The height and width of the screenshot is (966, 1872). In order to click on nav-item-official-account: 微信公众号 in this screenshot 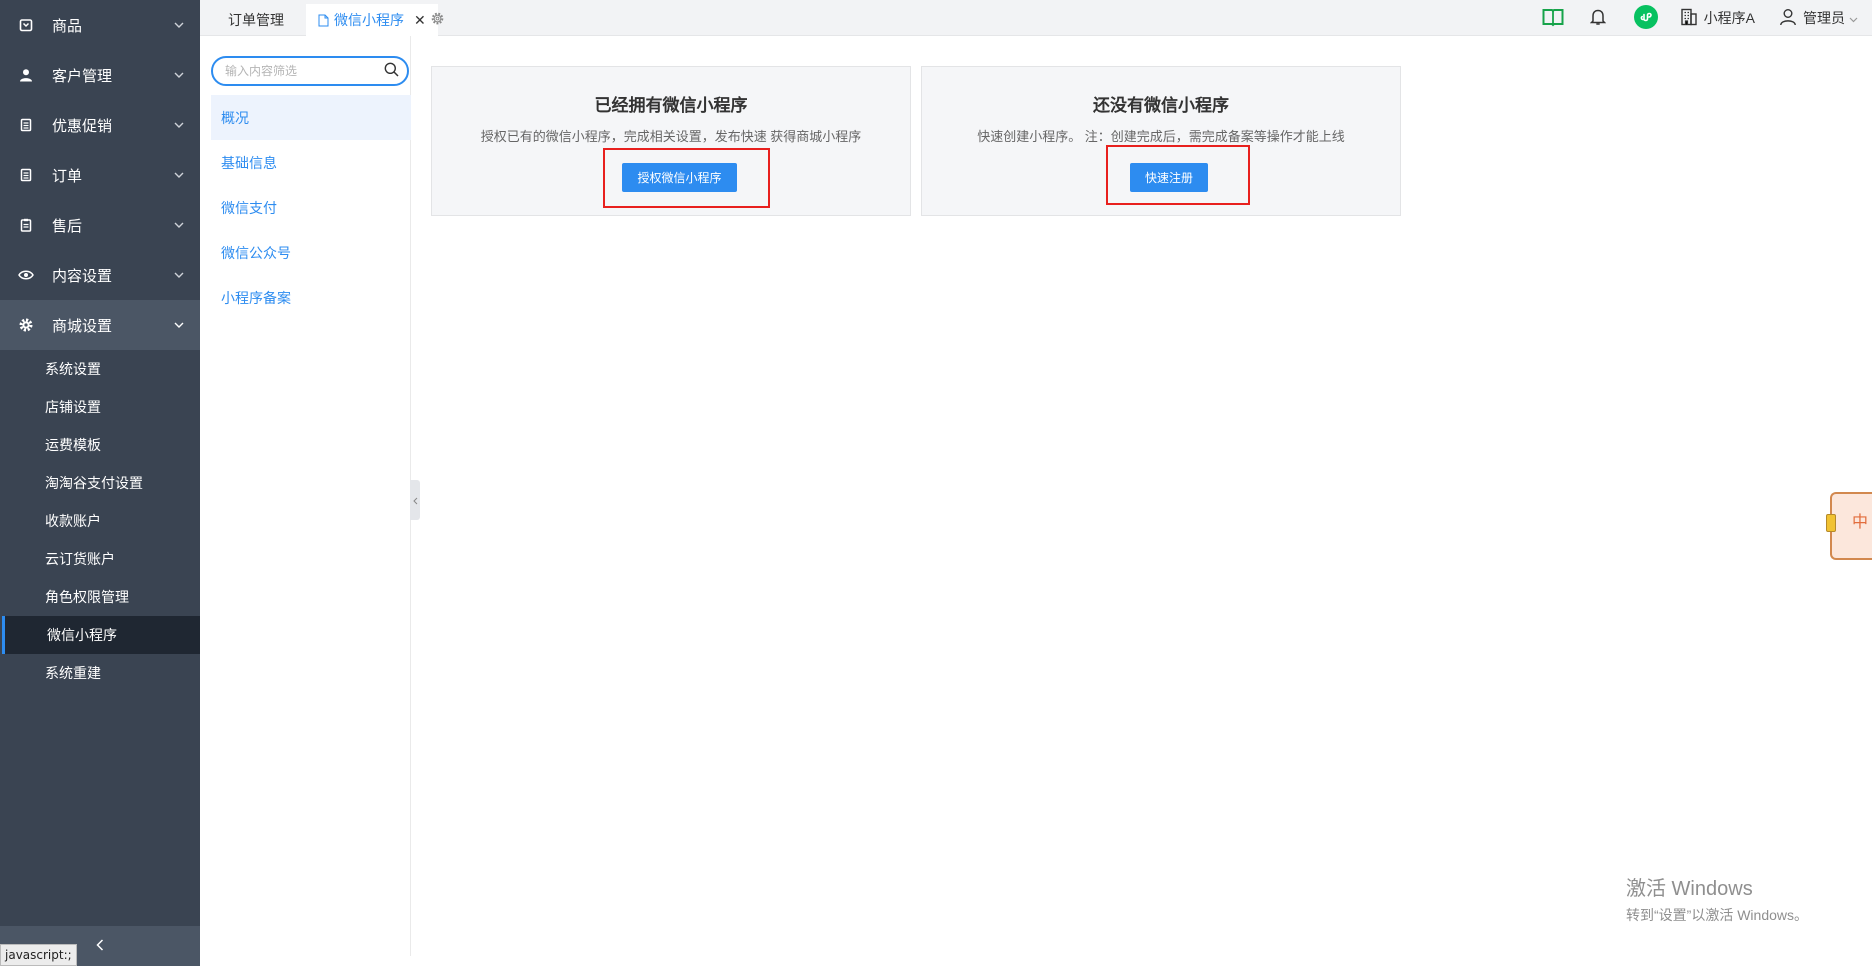, I will do `click(311, 252)`.